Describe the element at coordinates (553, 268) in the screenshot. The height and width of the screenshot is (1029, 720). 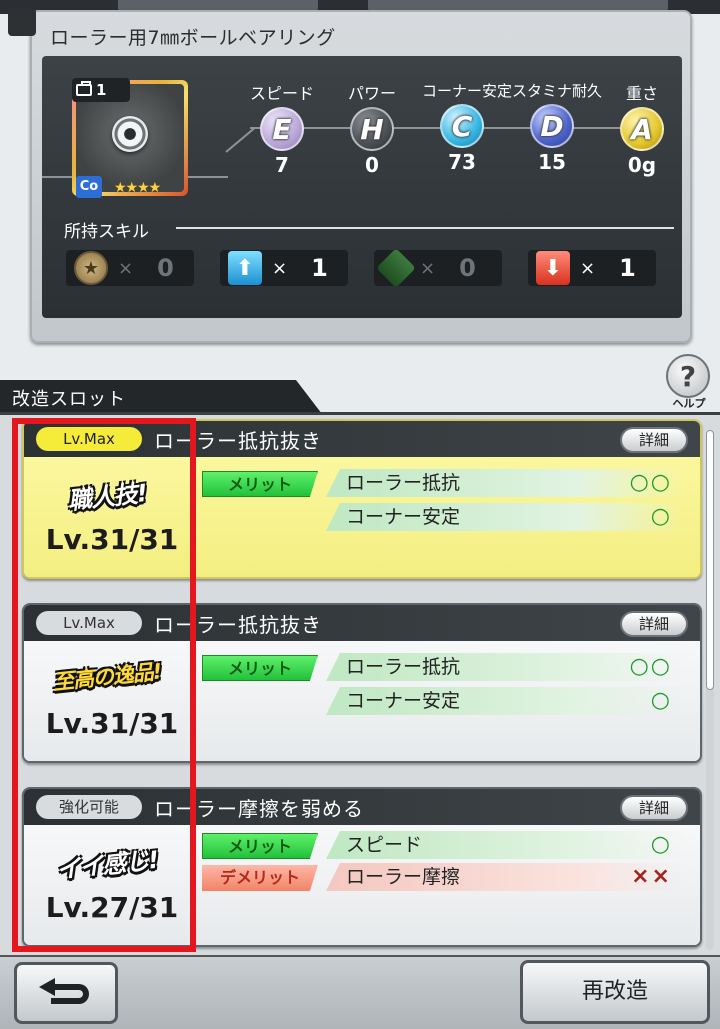
I see `down-arrow-skill-icon: ⬇` at that location.